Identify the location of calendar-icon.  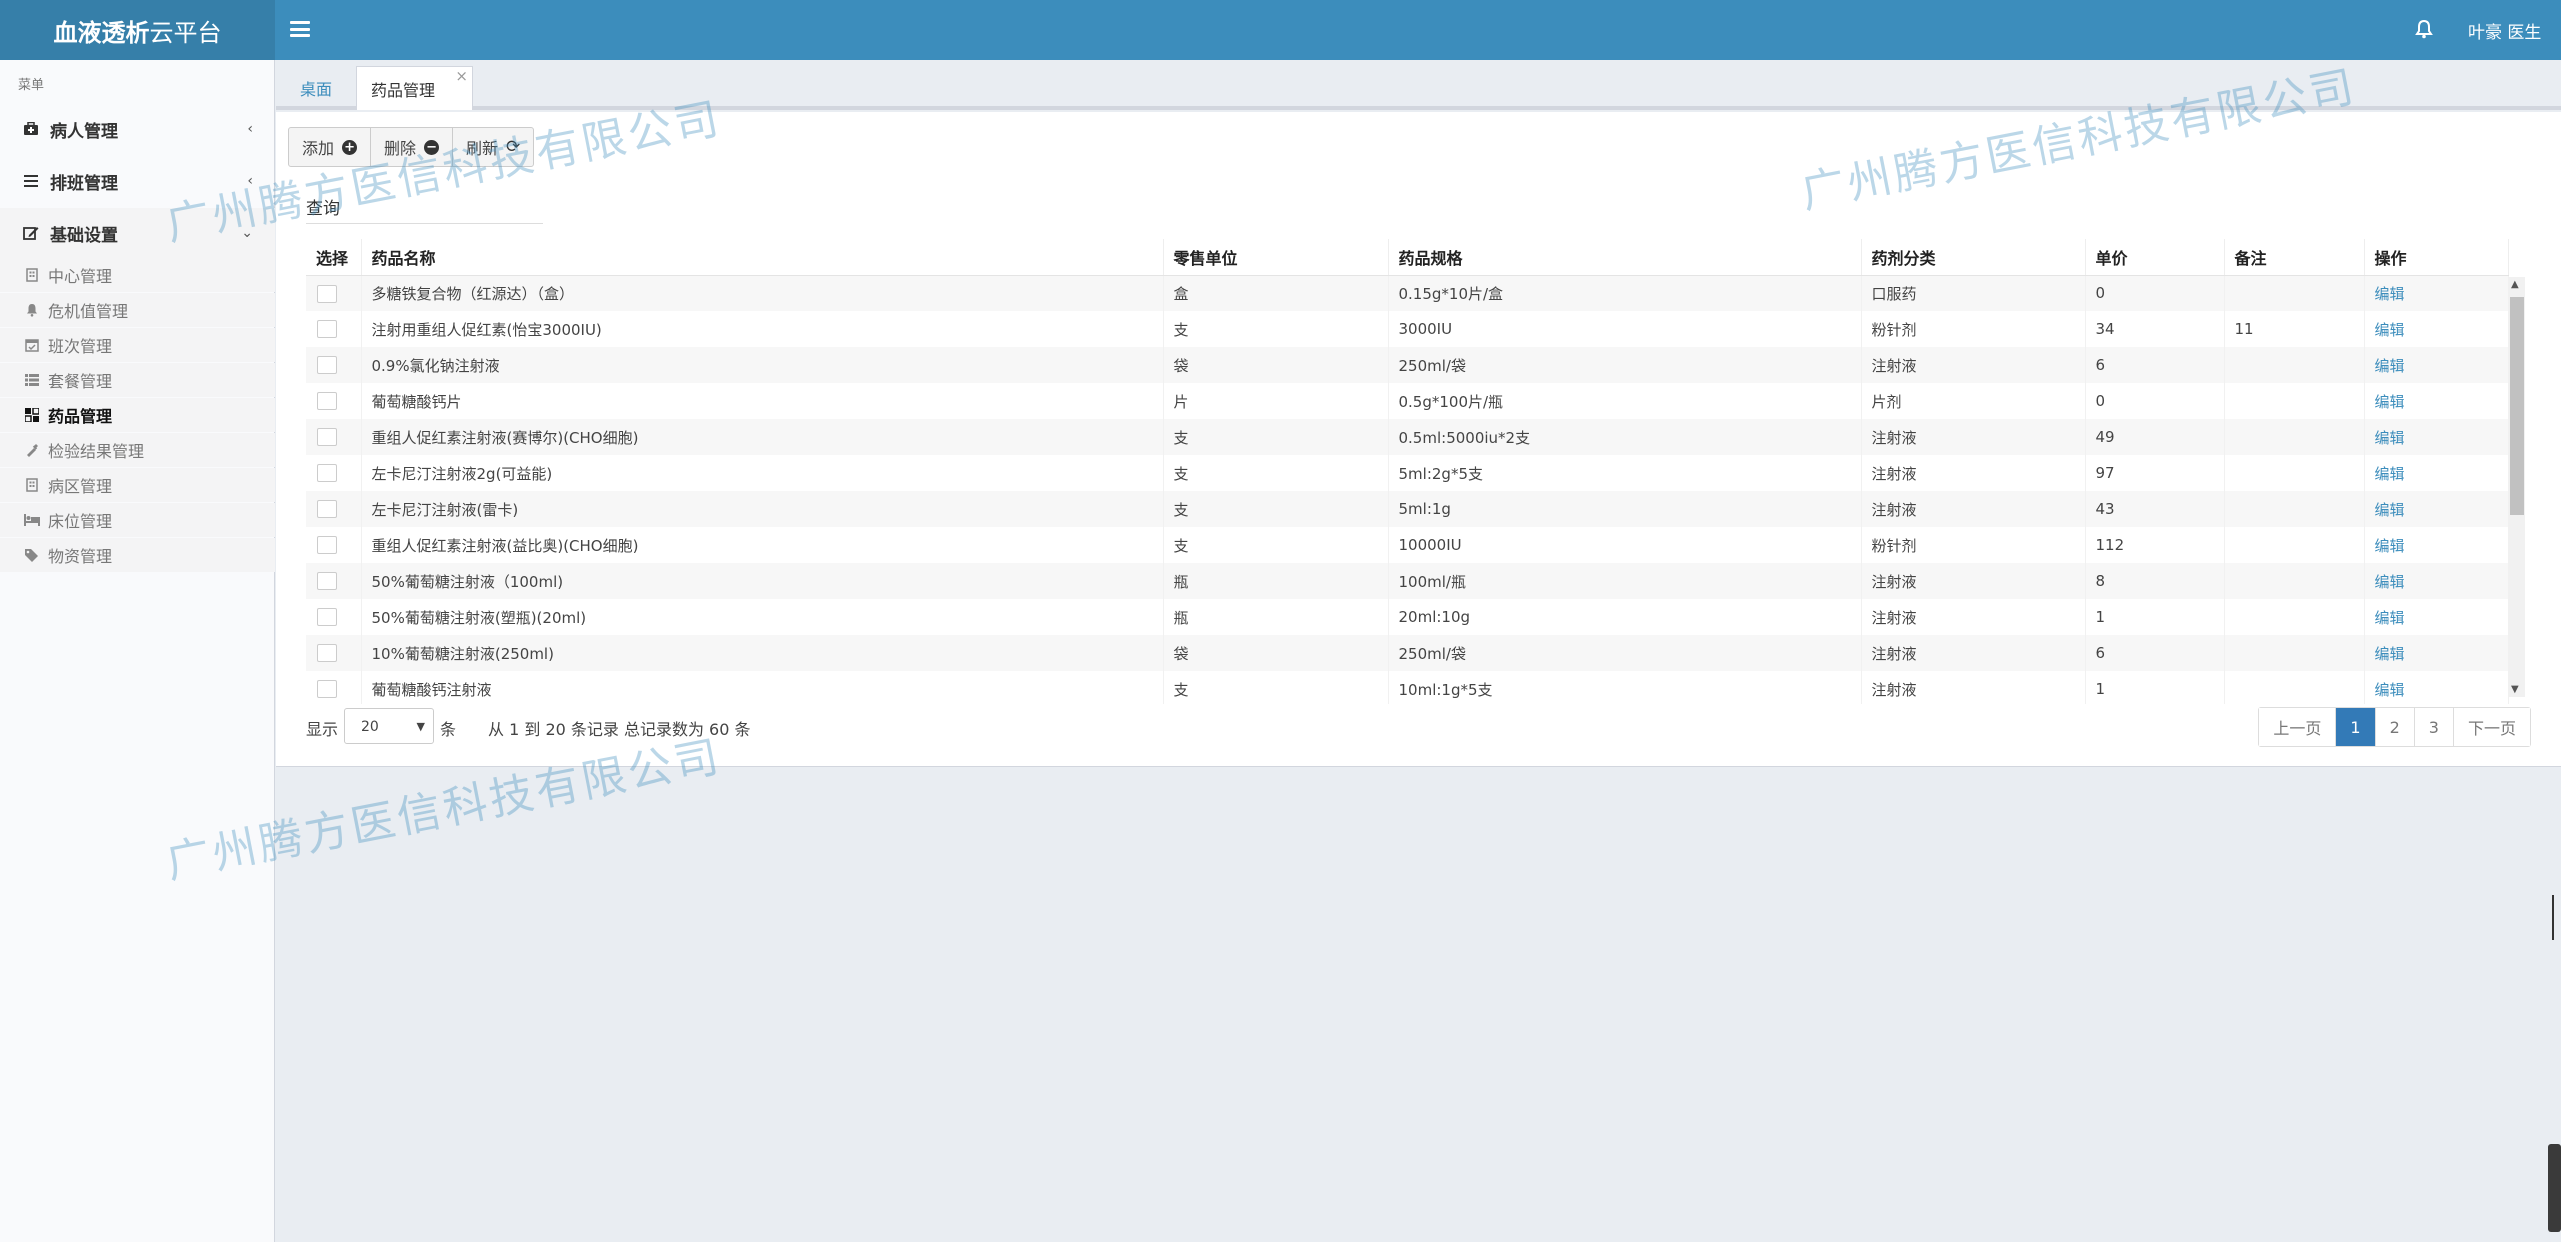
(32, 345).